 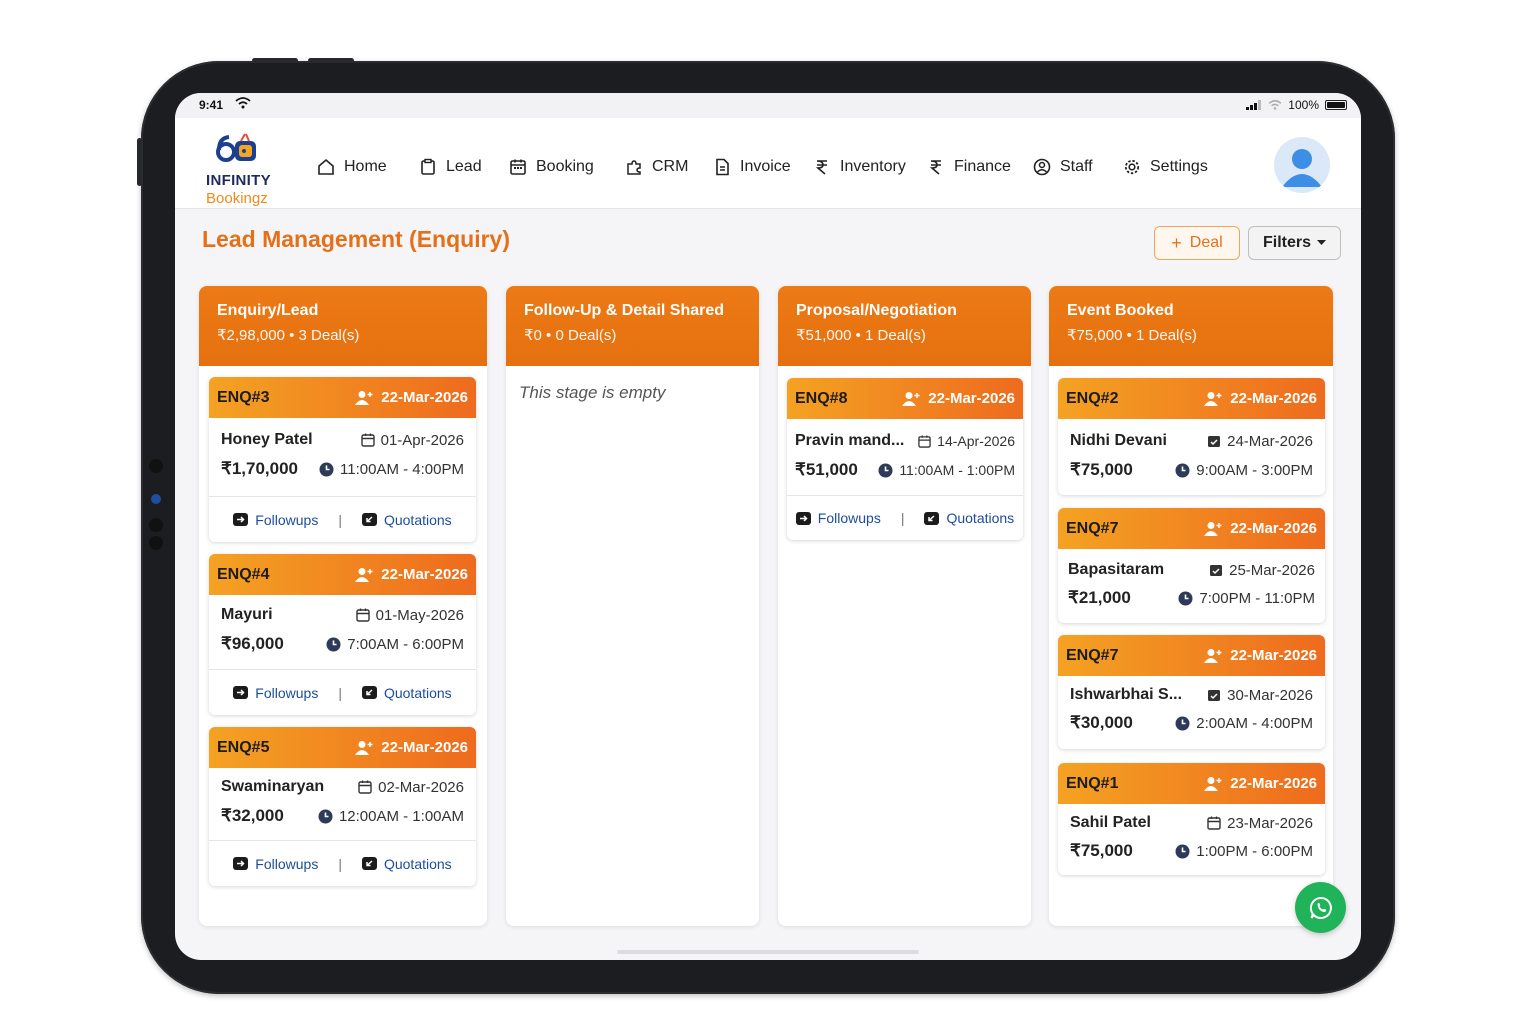 What do you see at coordinates (1120, 310) in the screenshot?
I see `stage-title: Event Booked` at bounding box center [1120, 310].